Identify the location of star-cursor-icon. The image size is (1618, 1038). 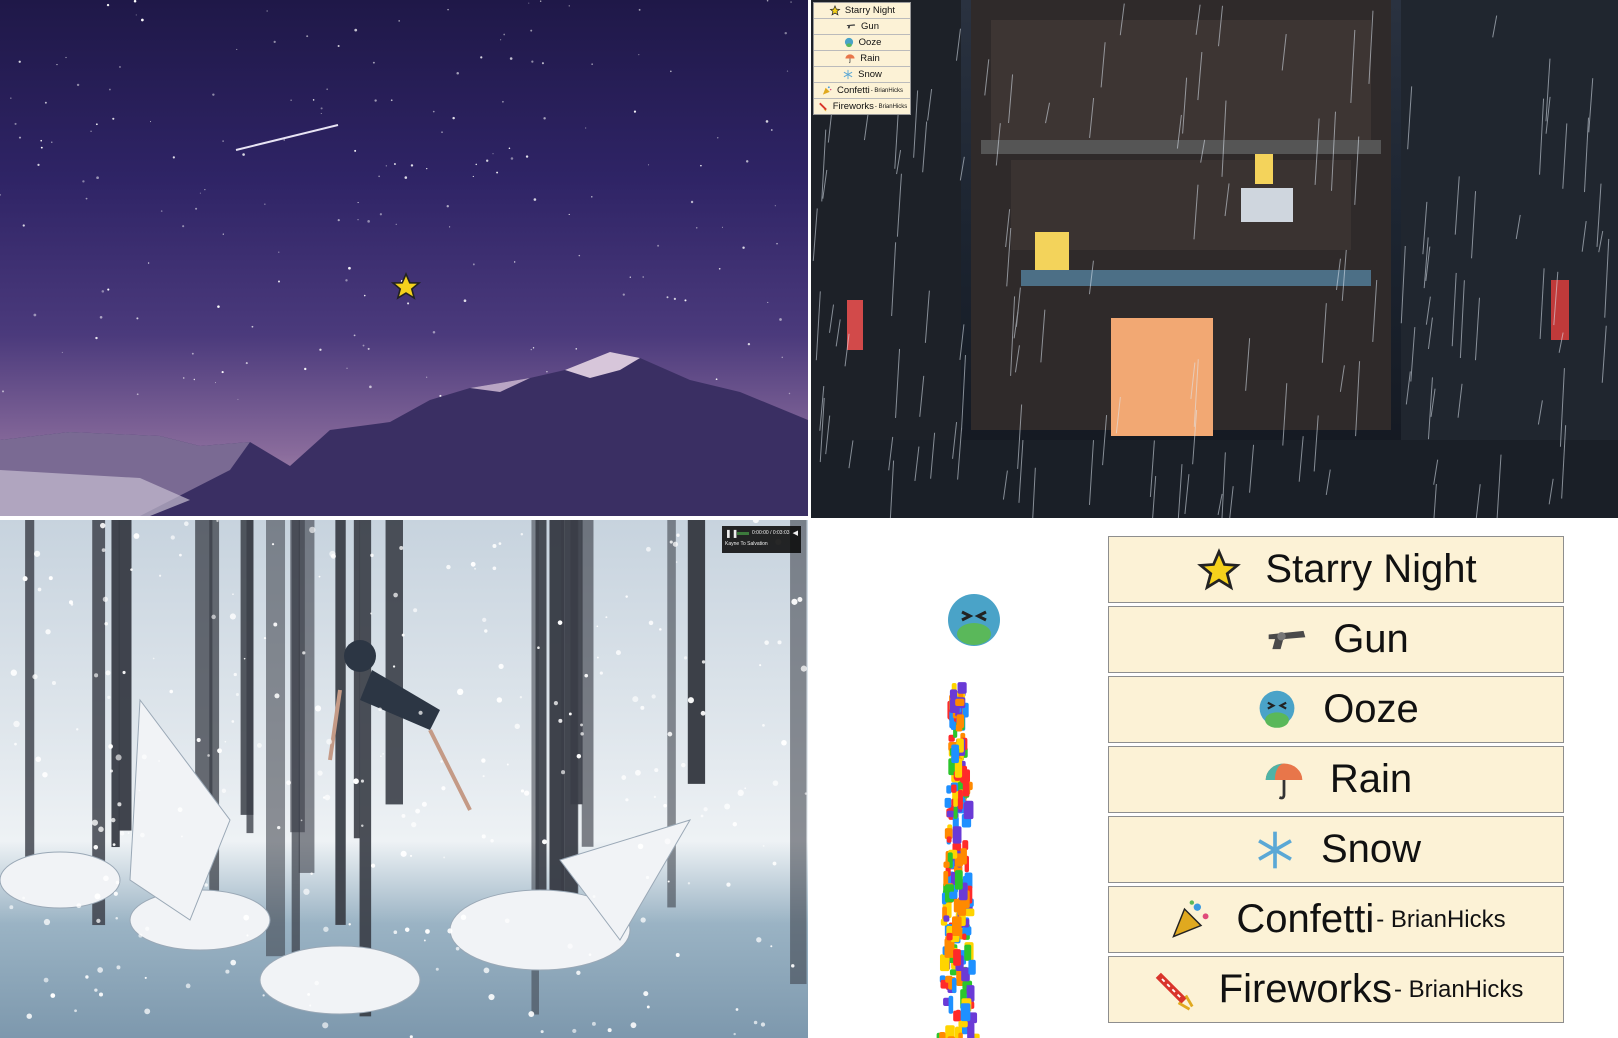
(406, 285).